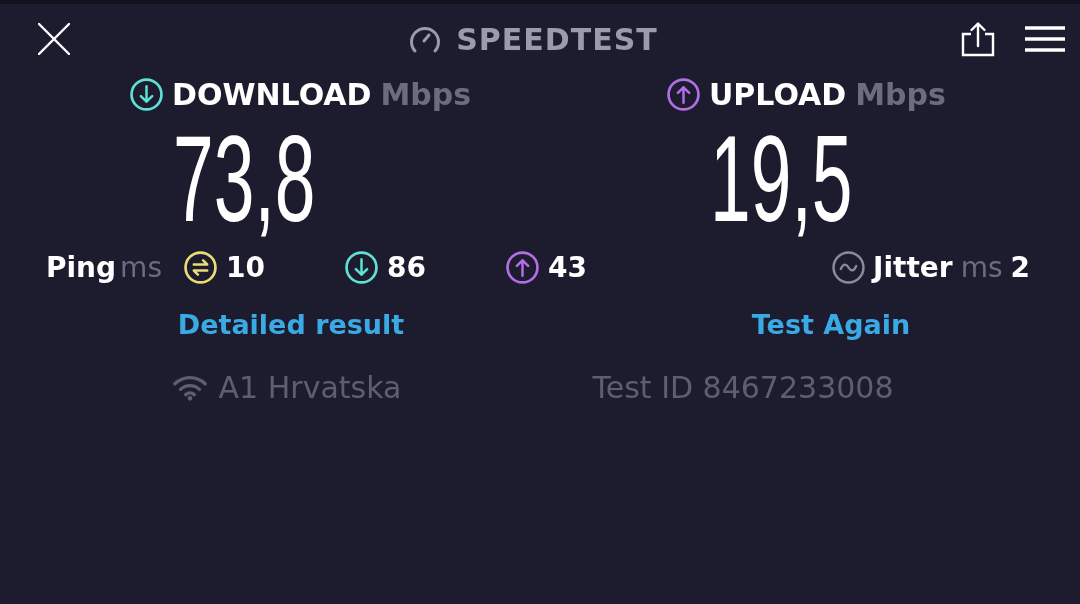  What do you see at coordinates (310, 387) in the screenshot?
I see `provider-name: A1 Hrvatska` at bounding box center [310, 387].